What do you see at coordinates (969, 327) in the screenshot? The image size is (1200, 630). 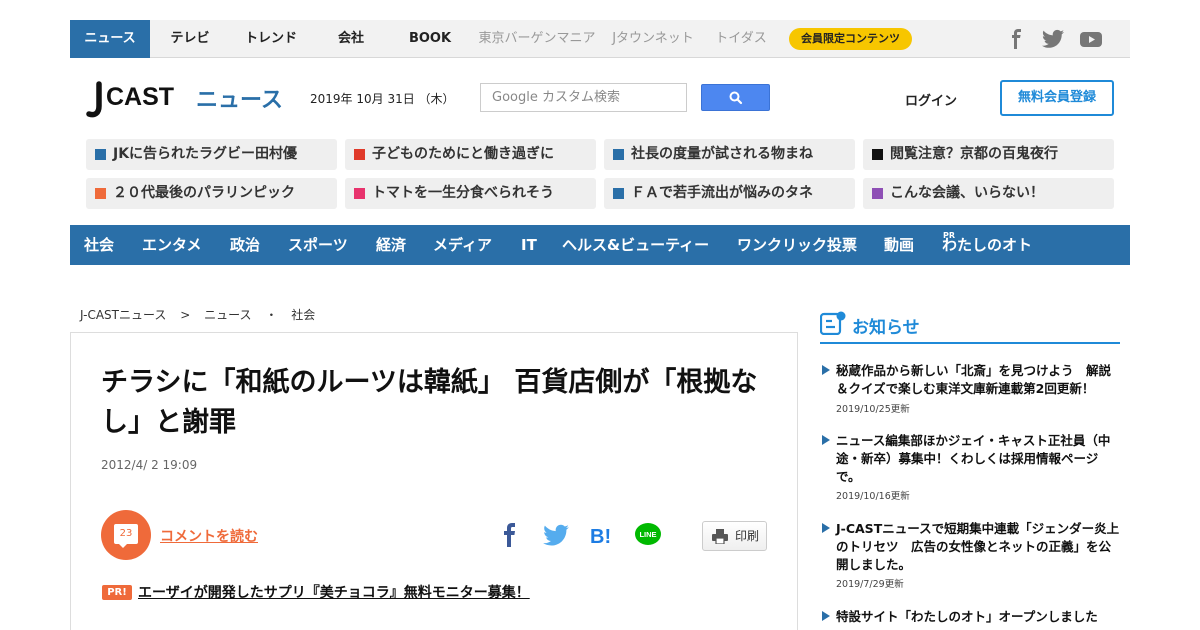 I see `notice-section-header: お知らせ` at bounding box center [969, 327].